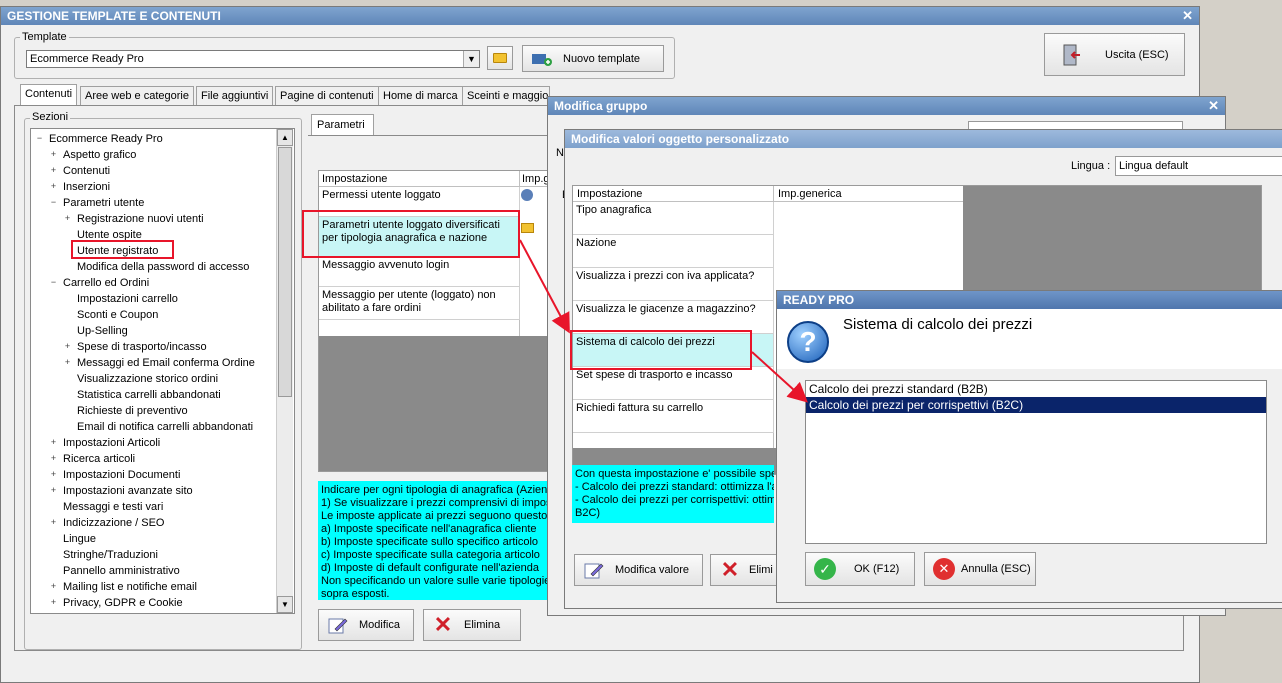  I want to click on annotation-arrows, so click(663, 321).